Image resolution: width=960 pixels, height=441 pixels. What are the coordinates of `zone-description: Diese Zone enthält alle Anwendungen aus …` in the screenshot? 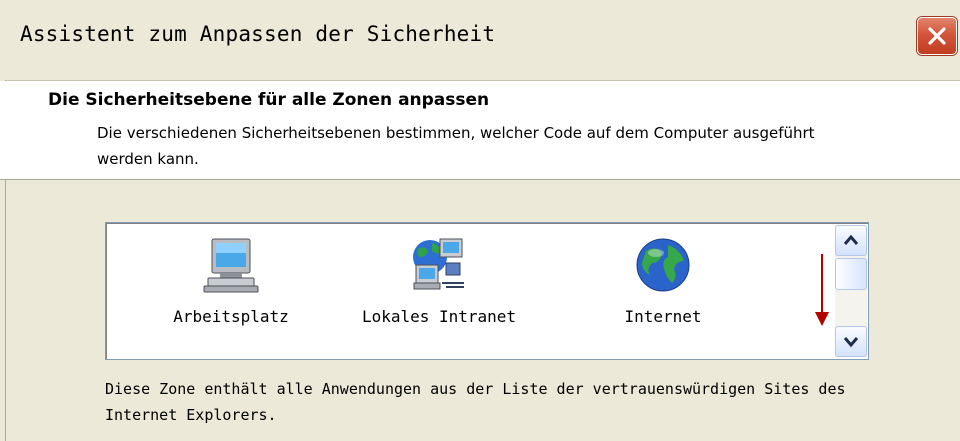 It's located at (475, 402).